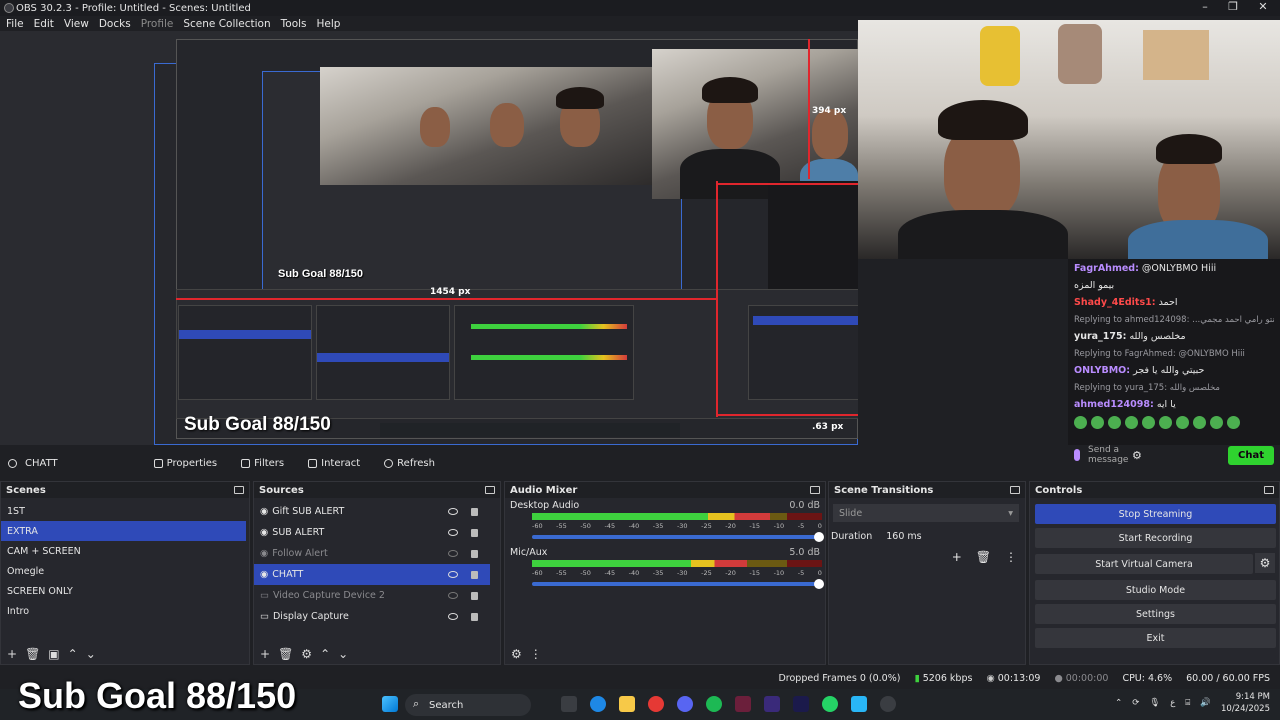 The image size is (1280, 720). What do you see at coordinates (813, 238) in the screenshot?
I see `nested-chat` at bounding box center [813, 238].